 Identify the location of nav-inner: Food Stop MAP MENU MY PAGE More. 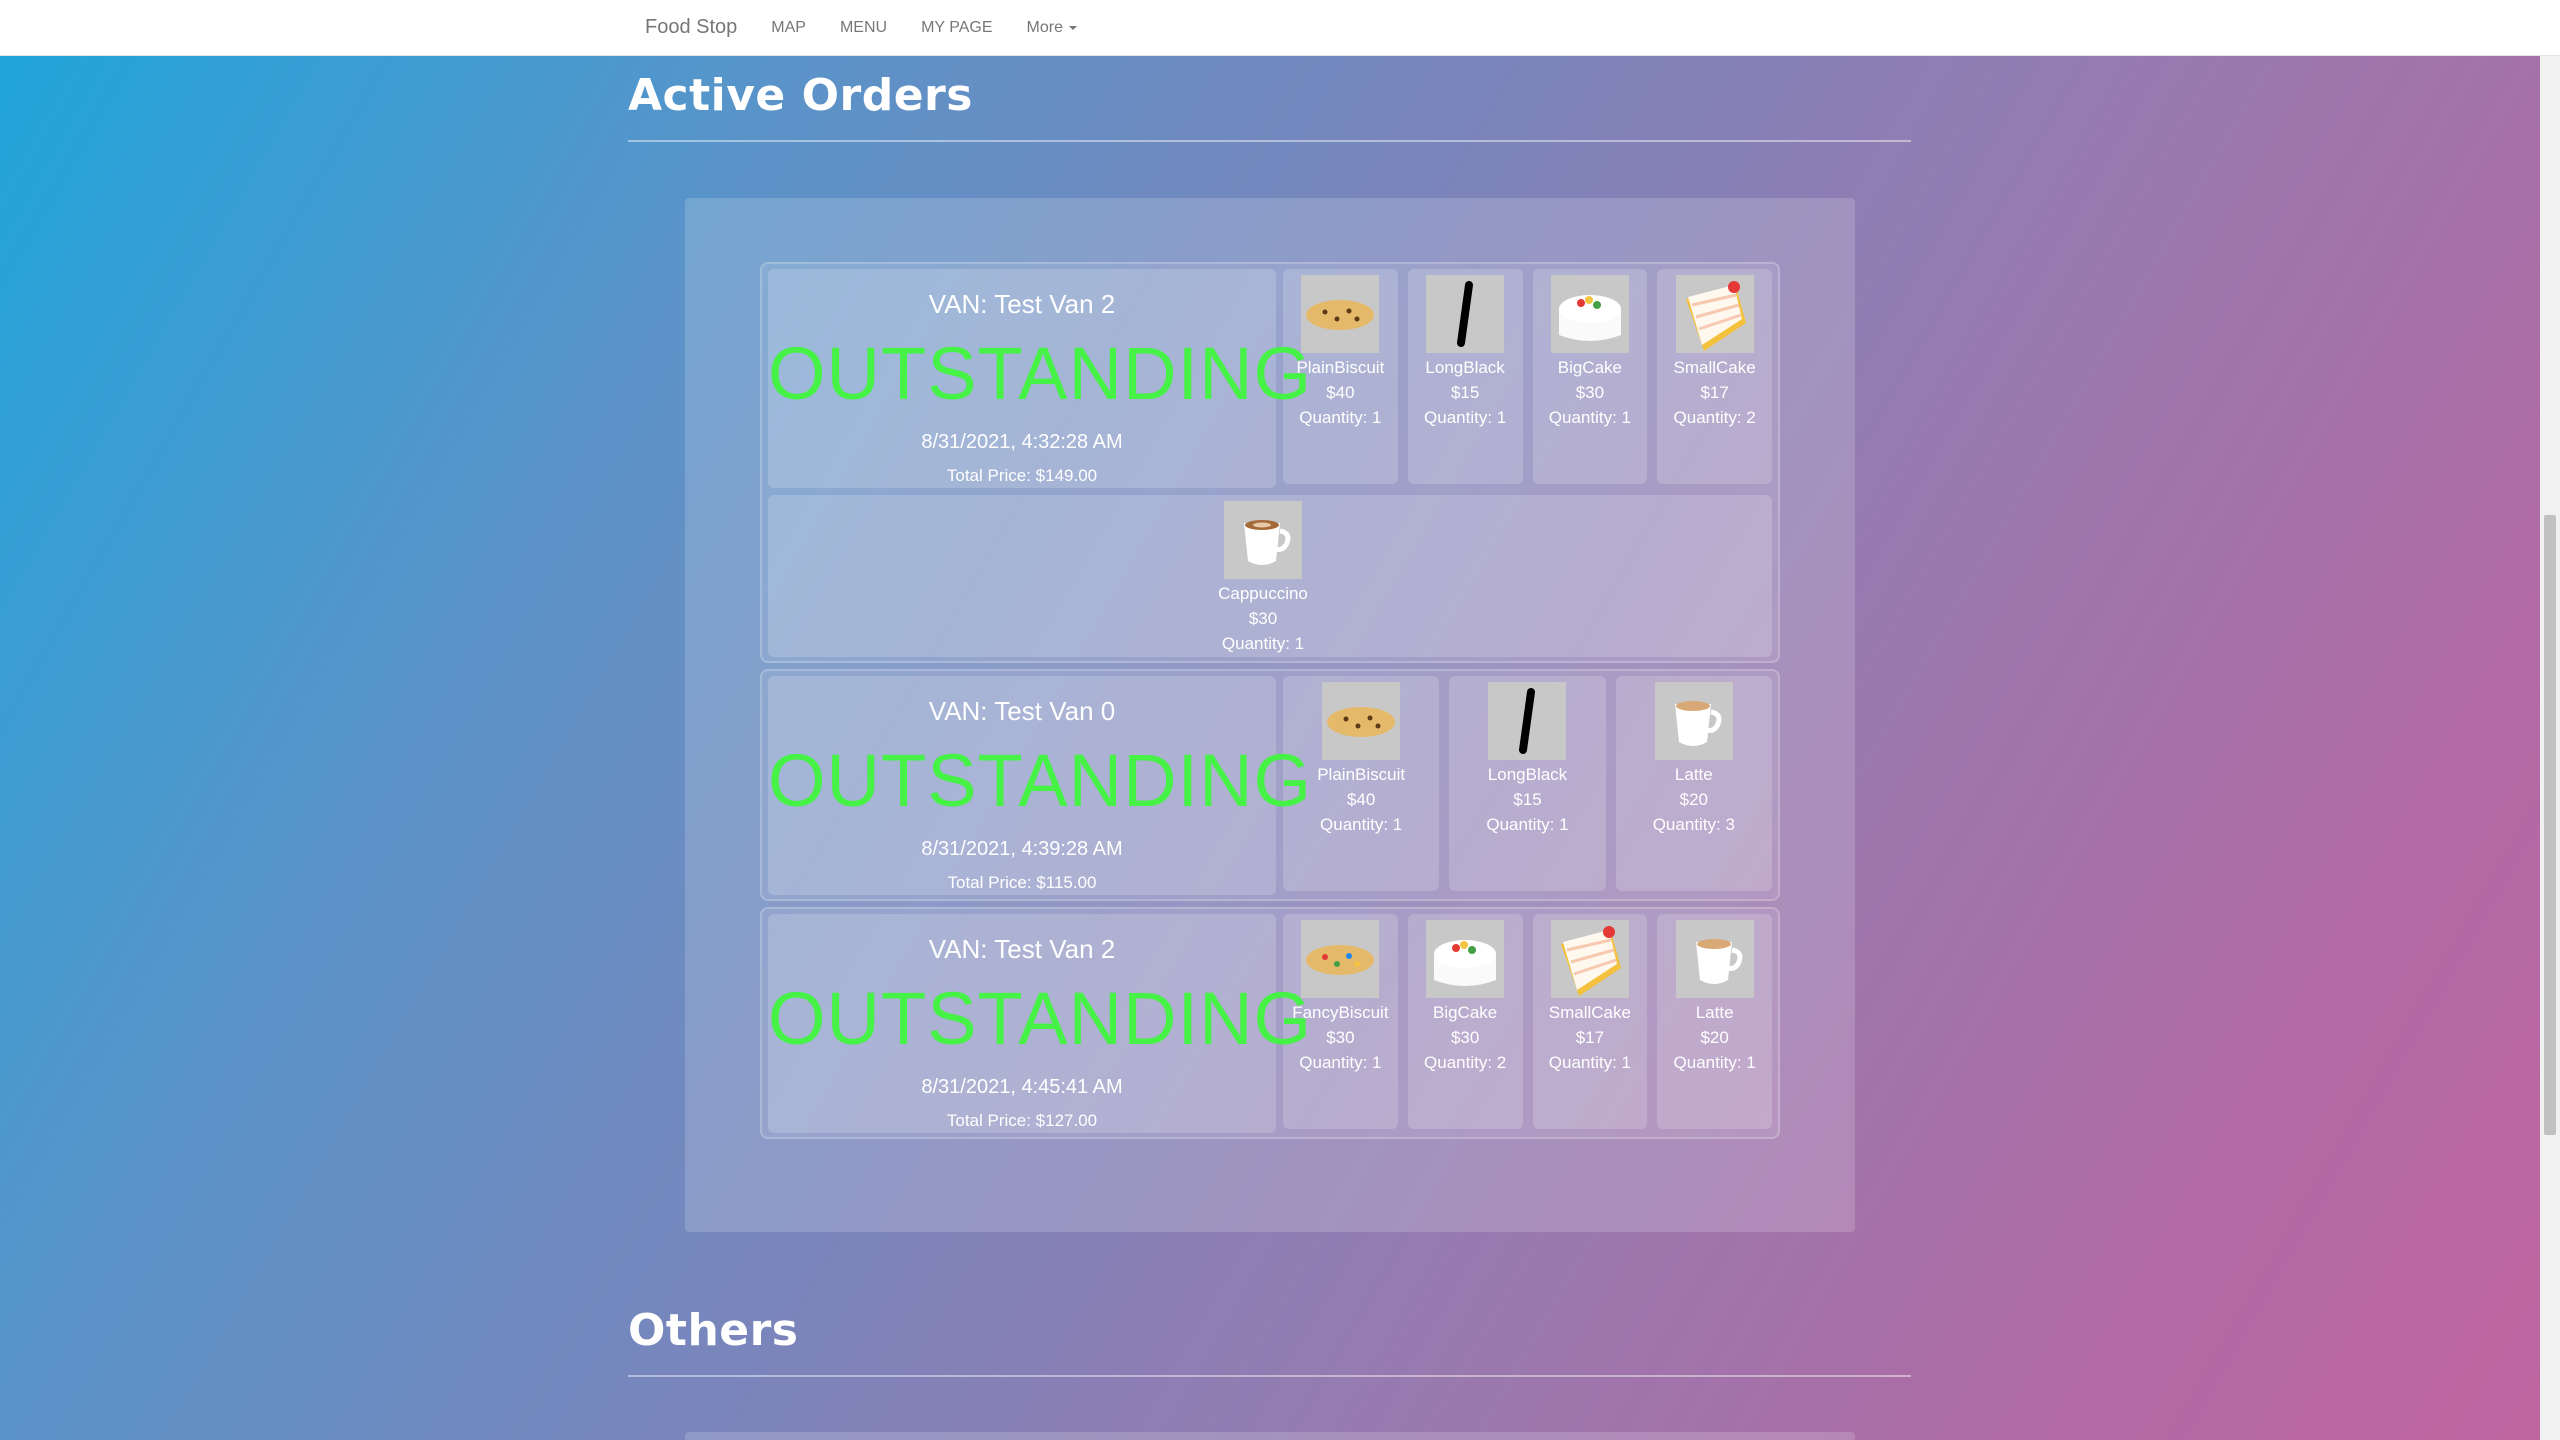
(878, 27).